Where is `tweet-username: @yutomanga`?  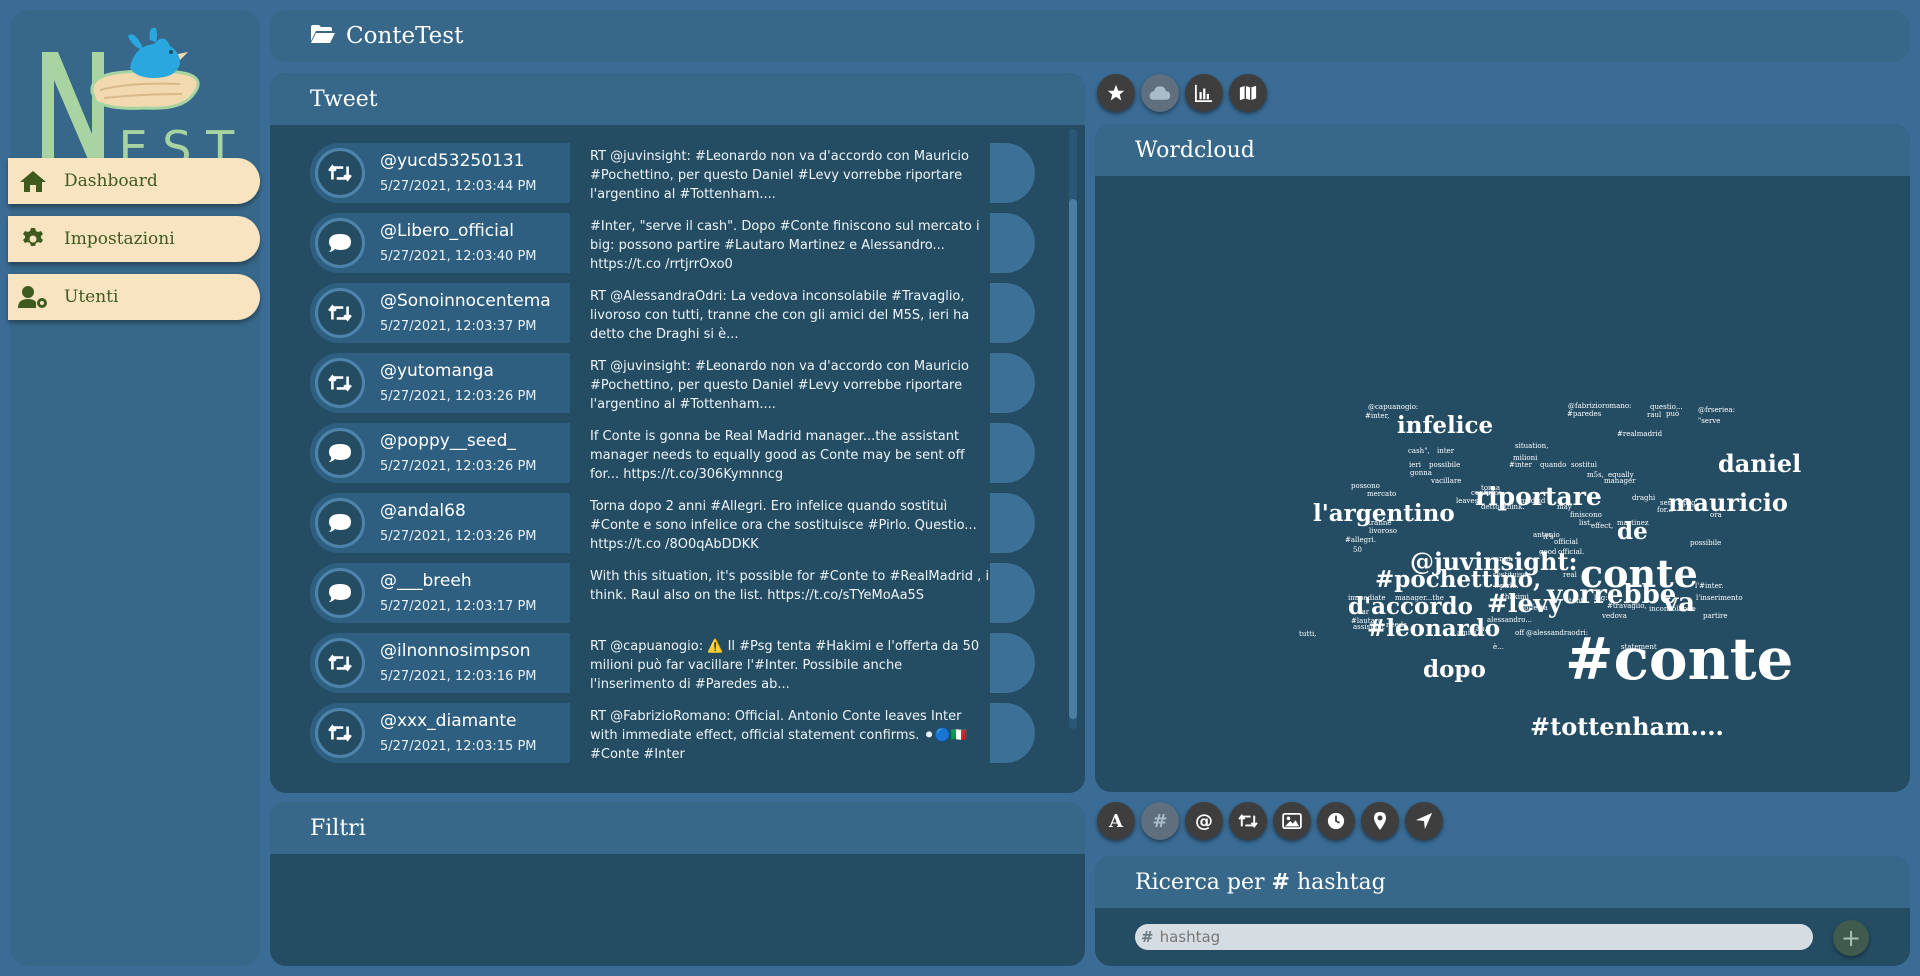 tweet-username: @yutomanga is located at coordinates (437, 371).